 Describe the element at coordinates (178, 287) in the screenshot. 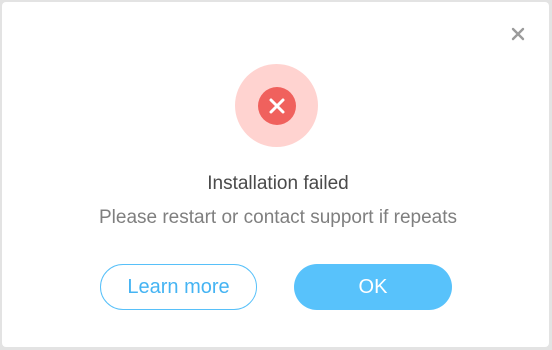

I see `learn-more-button: Learn more` at that location.